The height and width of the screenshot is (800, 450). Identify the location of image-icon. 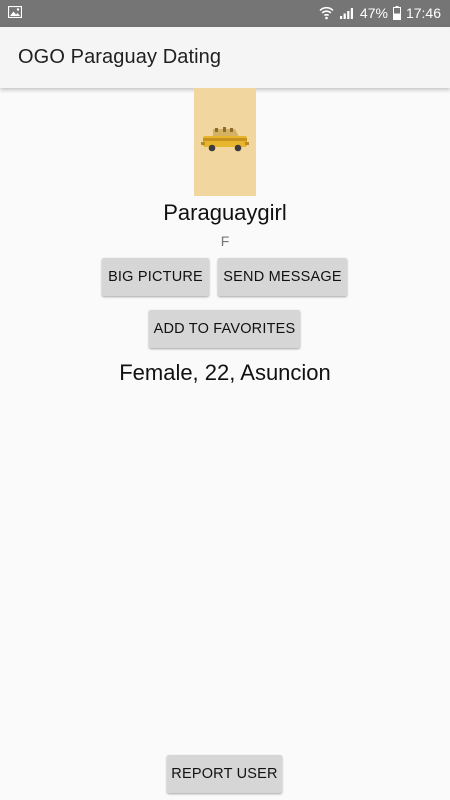
(15, 12).